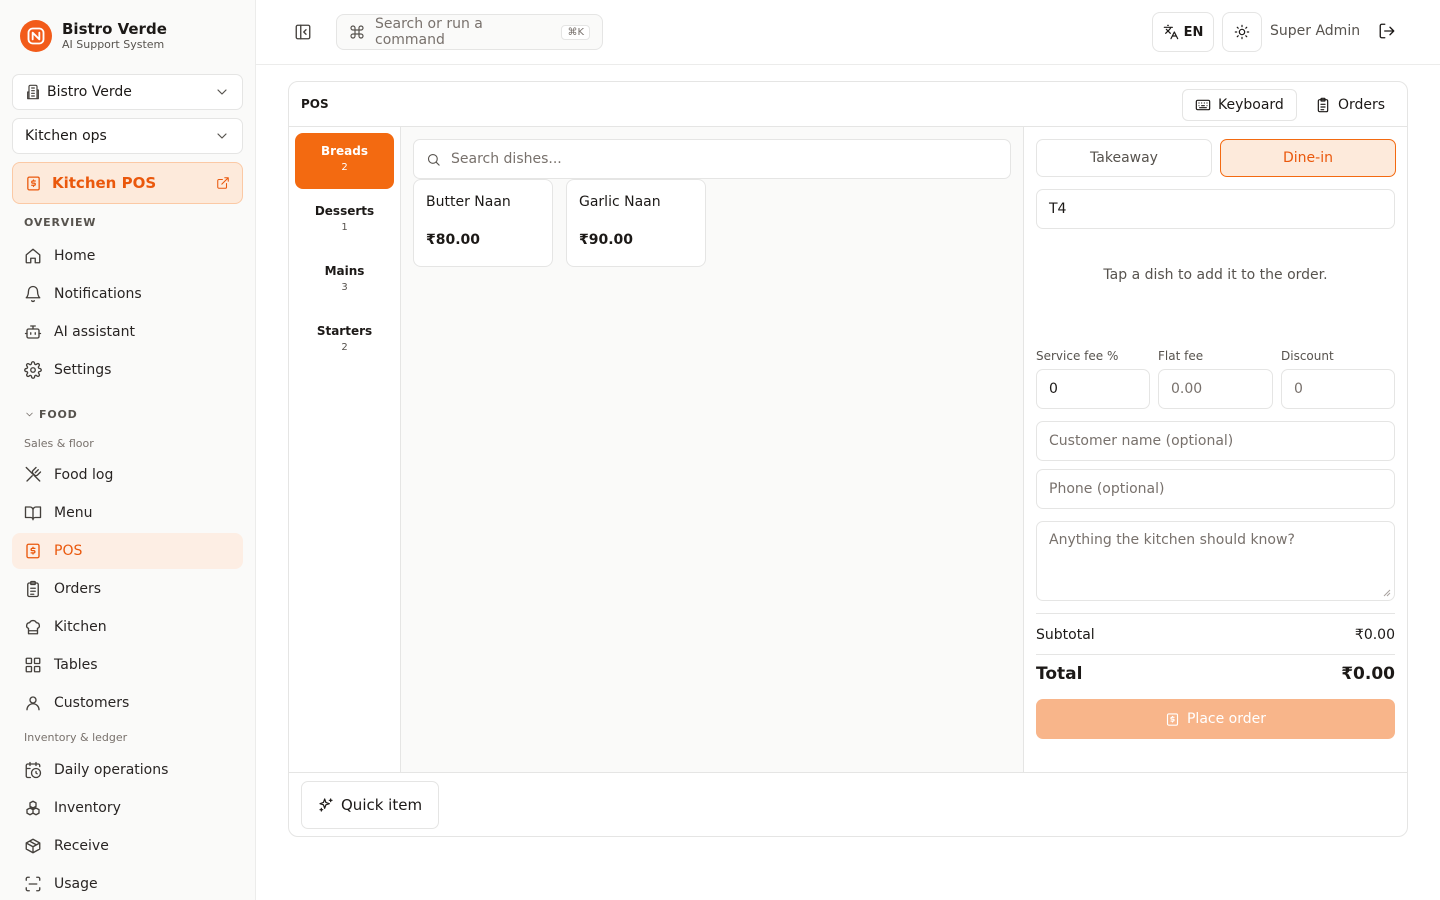 Image resolution: width=1440 pixels, height=900 pixels. I want to click on mode-takeaway-button: Takeaway, so click(1124, 158).